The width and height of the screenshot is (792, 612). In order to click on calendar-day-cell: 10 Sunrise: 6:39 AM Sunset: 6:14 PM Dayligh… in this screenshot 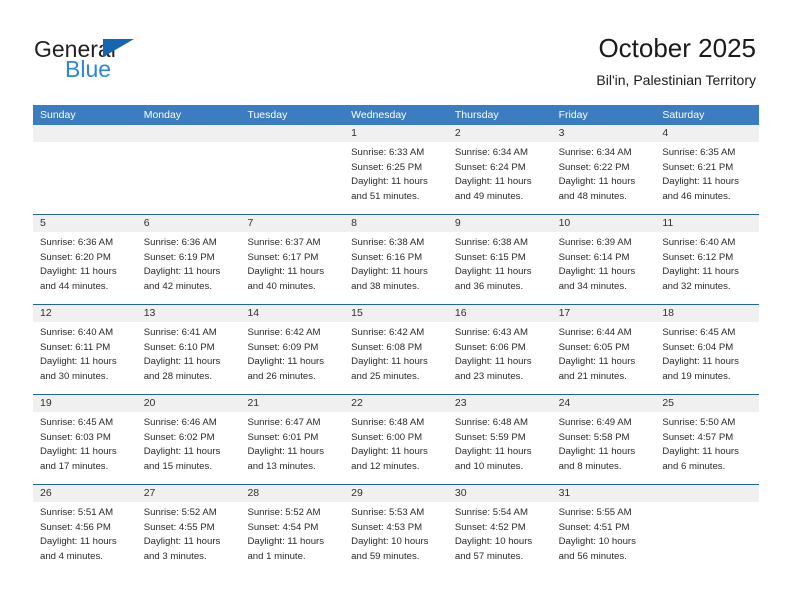, I will do `click(603, 259)`.